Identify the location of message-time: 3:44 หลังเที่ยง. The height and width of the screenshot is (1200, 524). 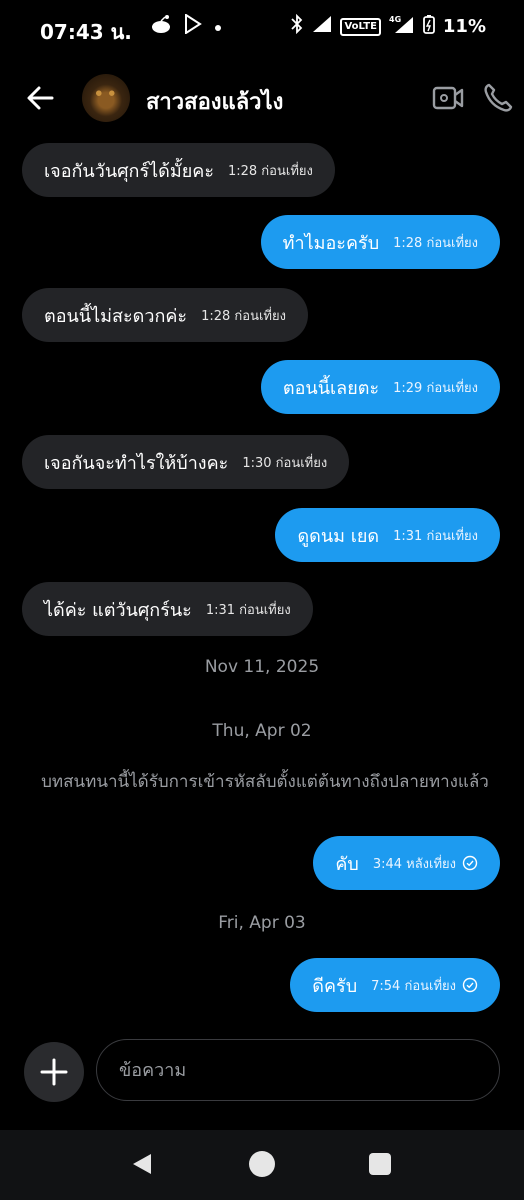
(414, 864).